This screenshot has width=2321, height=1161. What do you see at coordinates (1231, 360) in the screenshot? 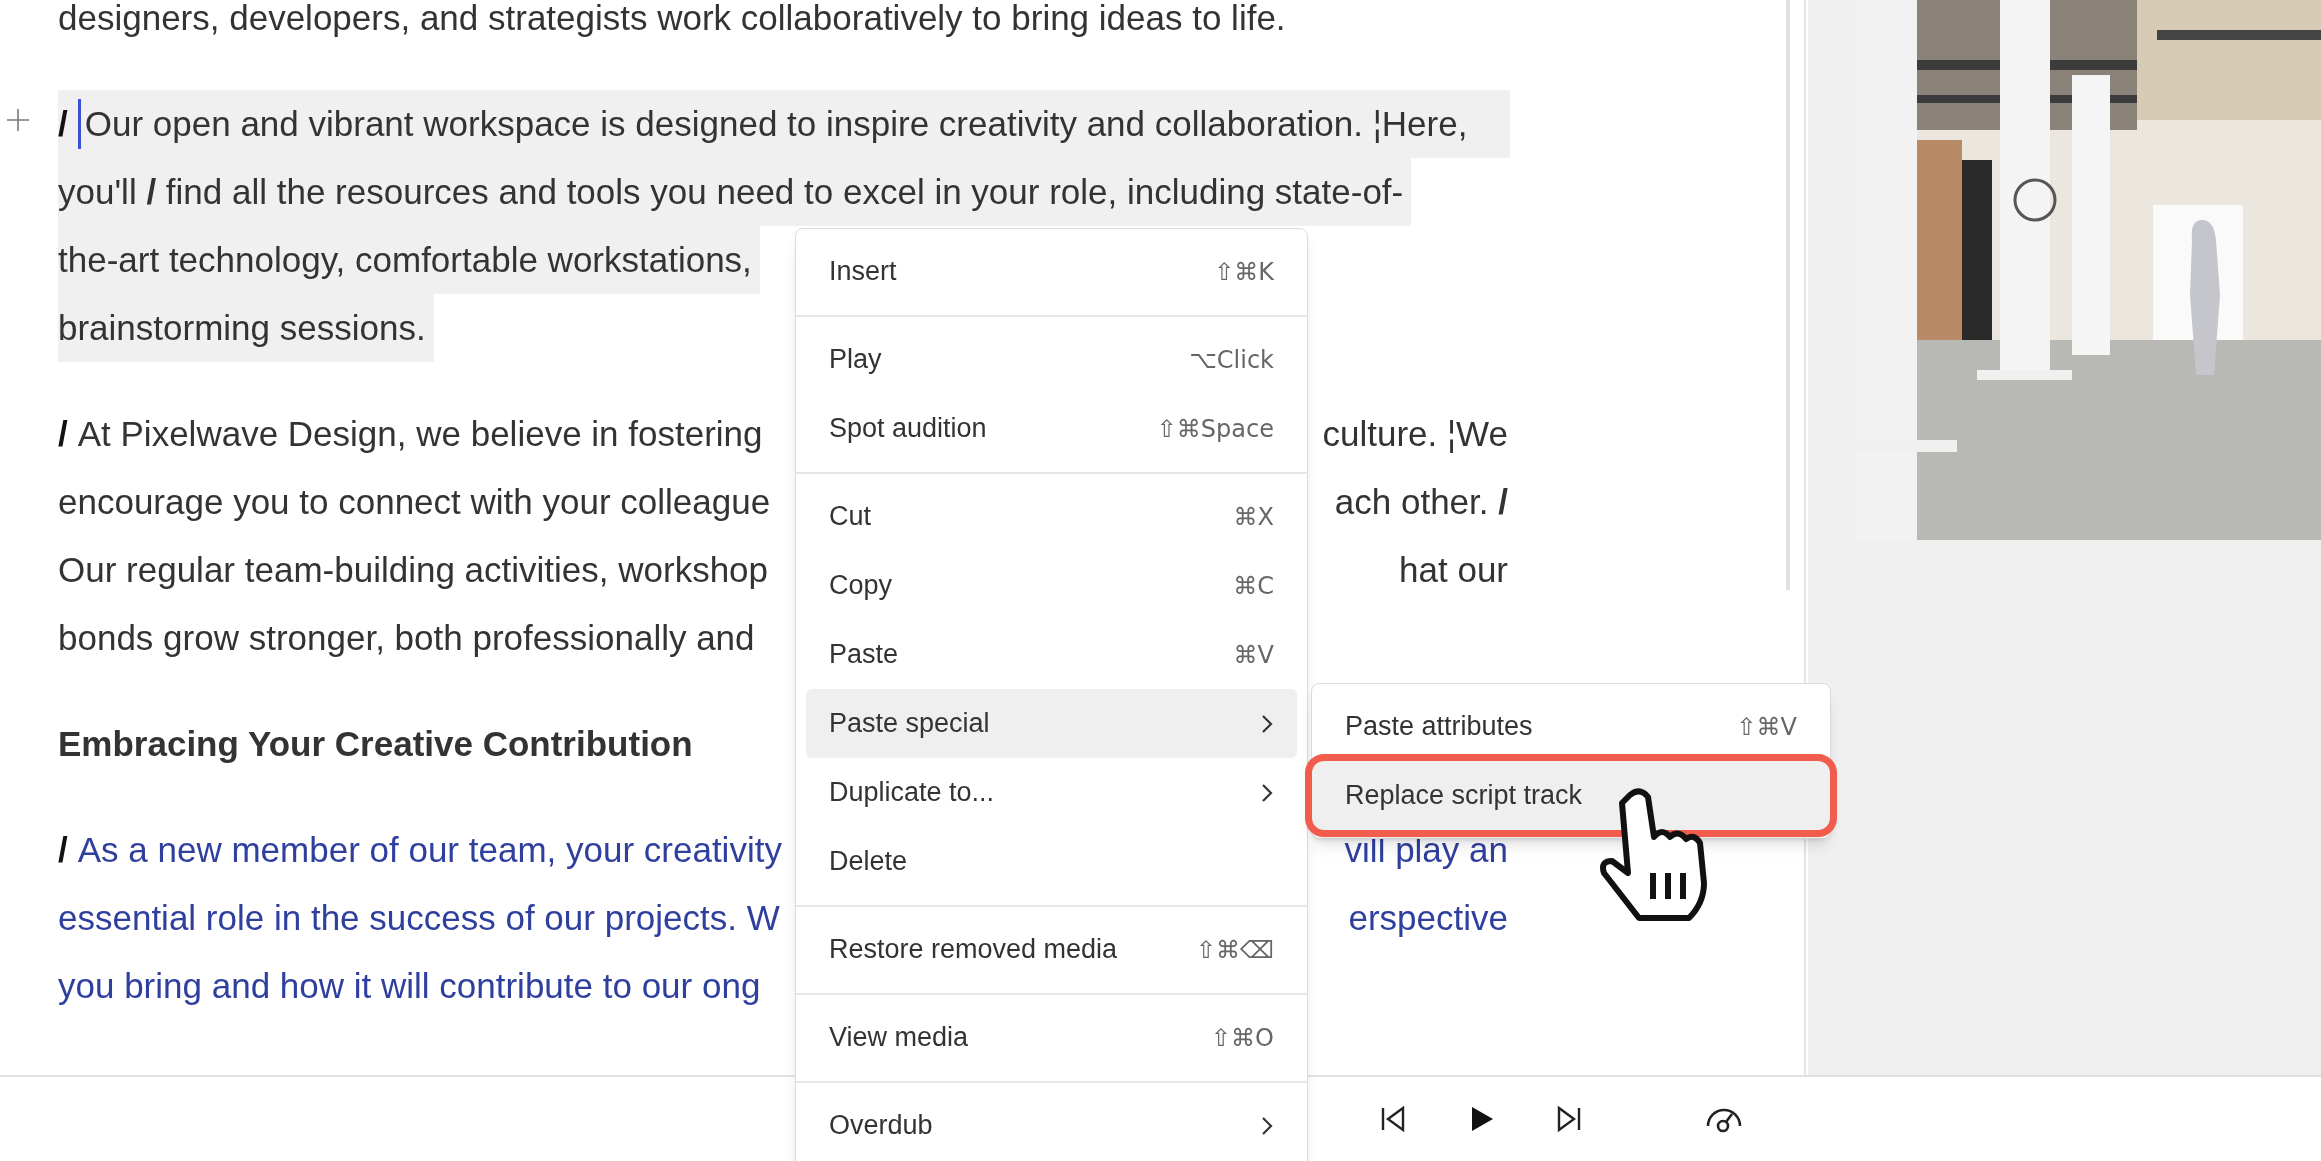
I see `shortcut-label: ⌥Click` at bounding box center [1231, 360].